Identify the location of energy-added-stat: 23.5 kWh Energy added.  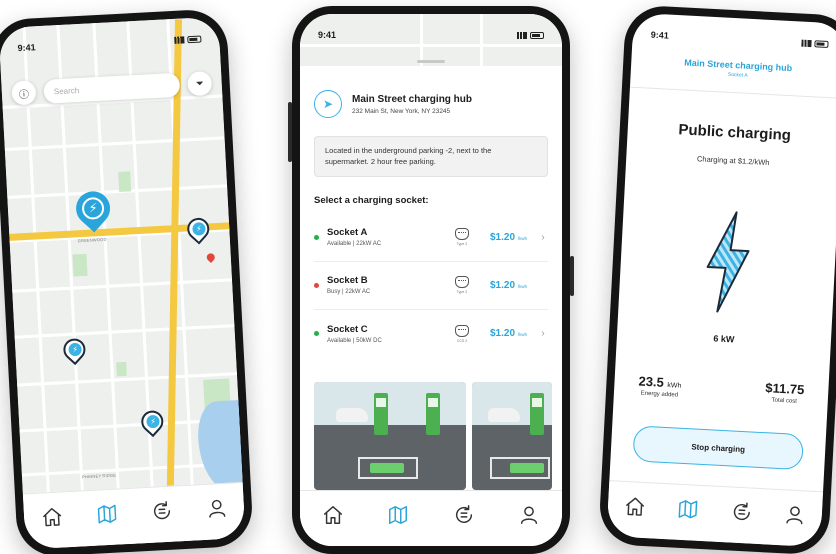
(660, 386).